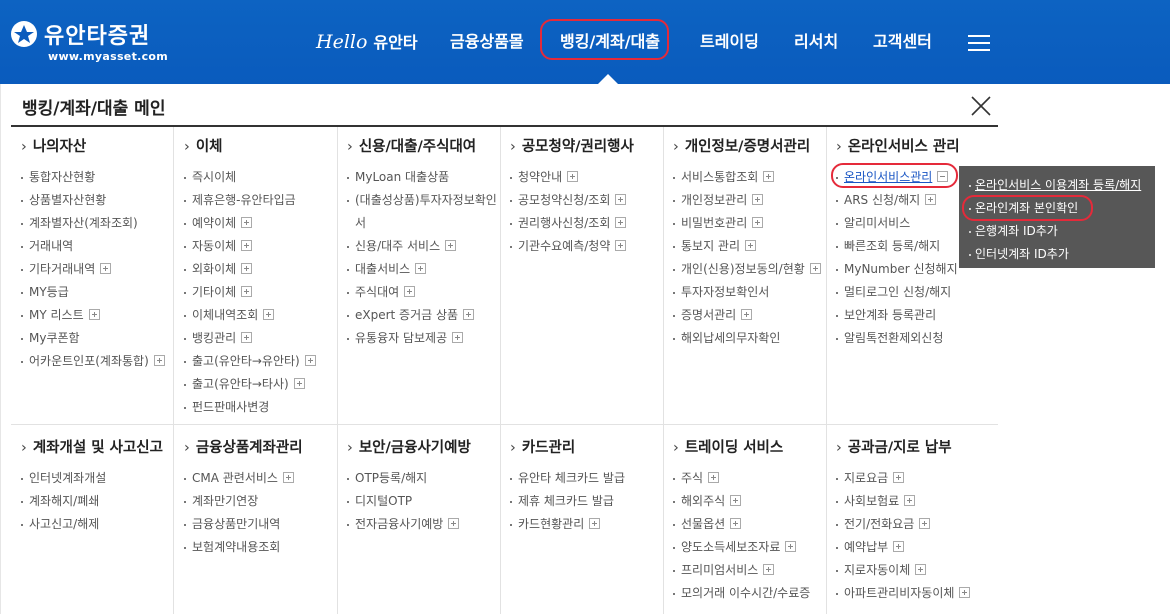  Describe the element at coordinates (590, 478) in the screenshot. I see `menu-item: 유안타 체크카드 발급` at that location.